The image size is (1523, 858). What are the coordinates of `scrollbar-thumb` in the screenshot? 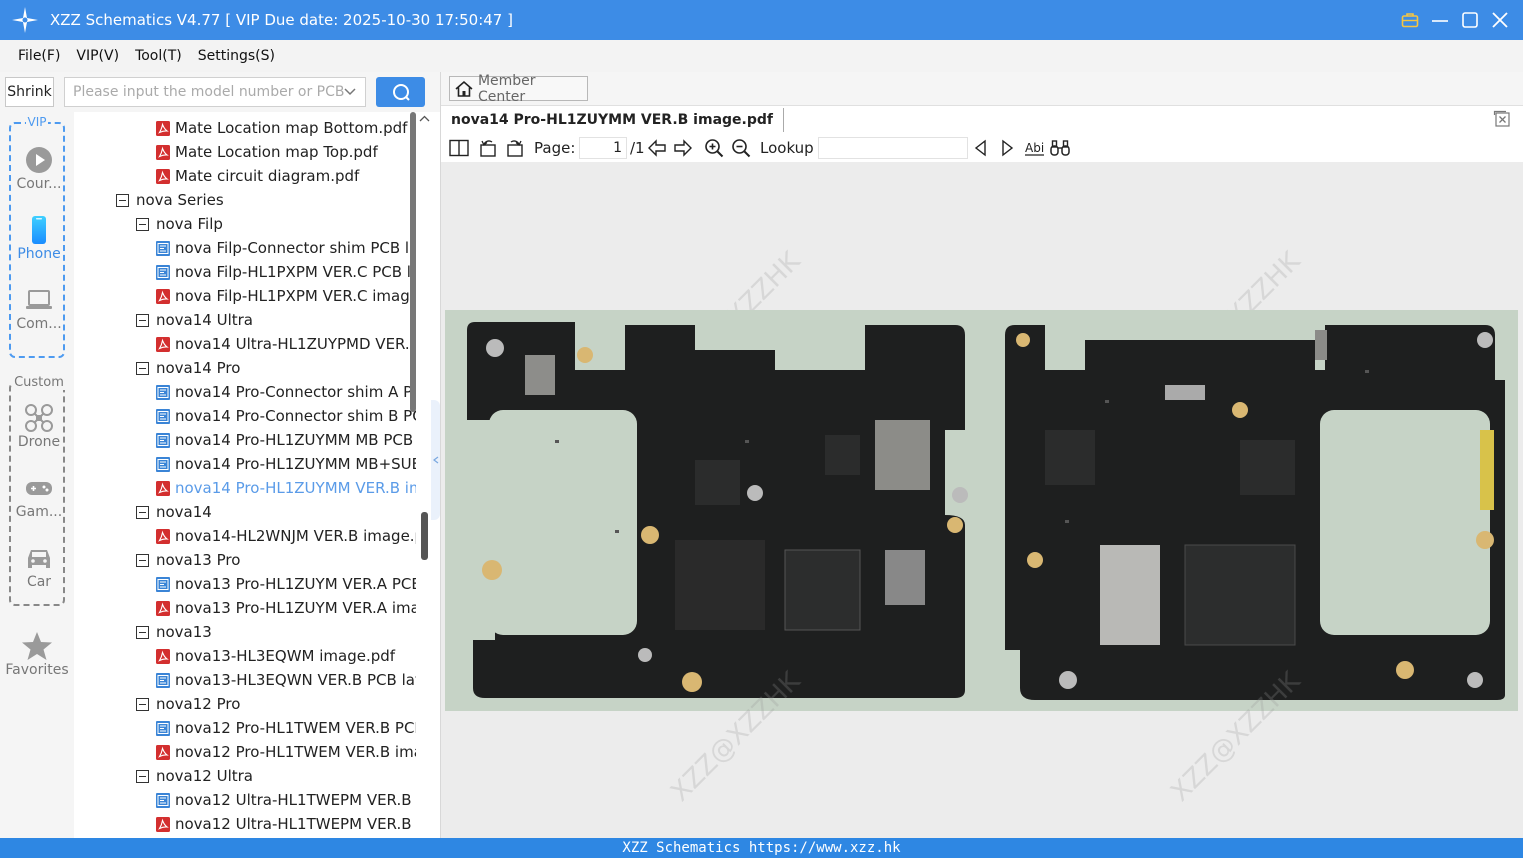 It's located at (424, 536).